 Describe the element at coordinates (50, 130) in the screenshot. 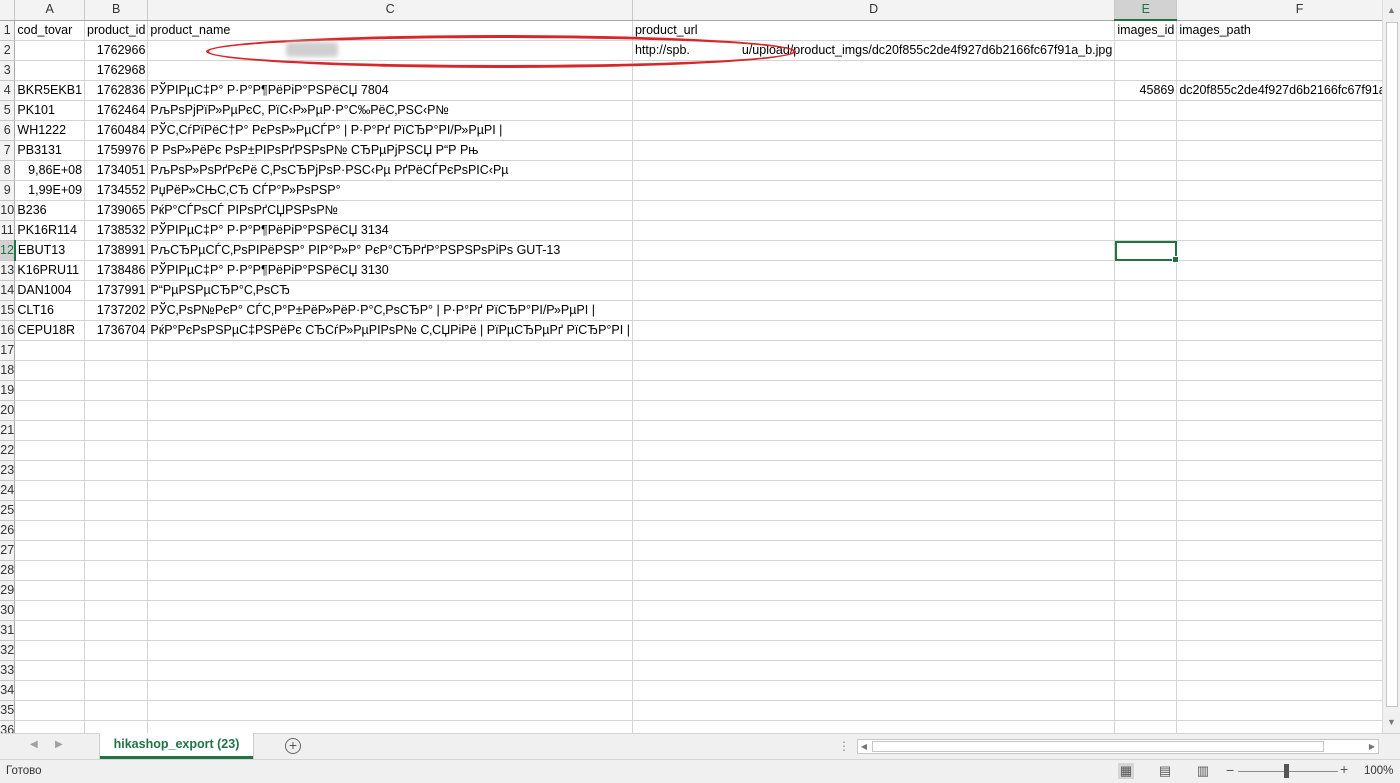

I see `cell-a6: WH1222` at that location.